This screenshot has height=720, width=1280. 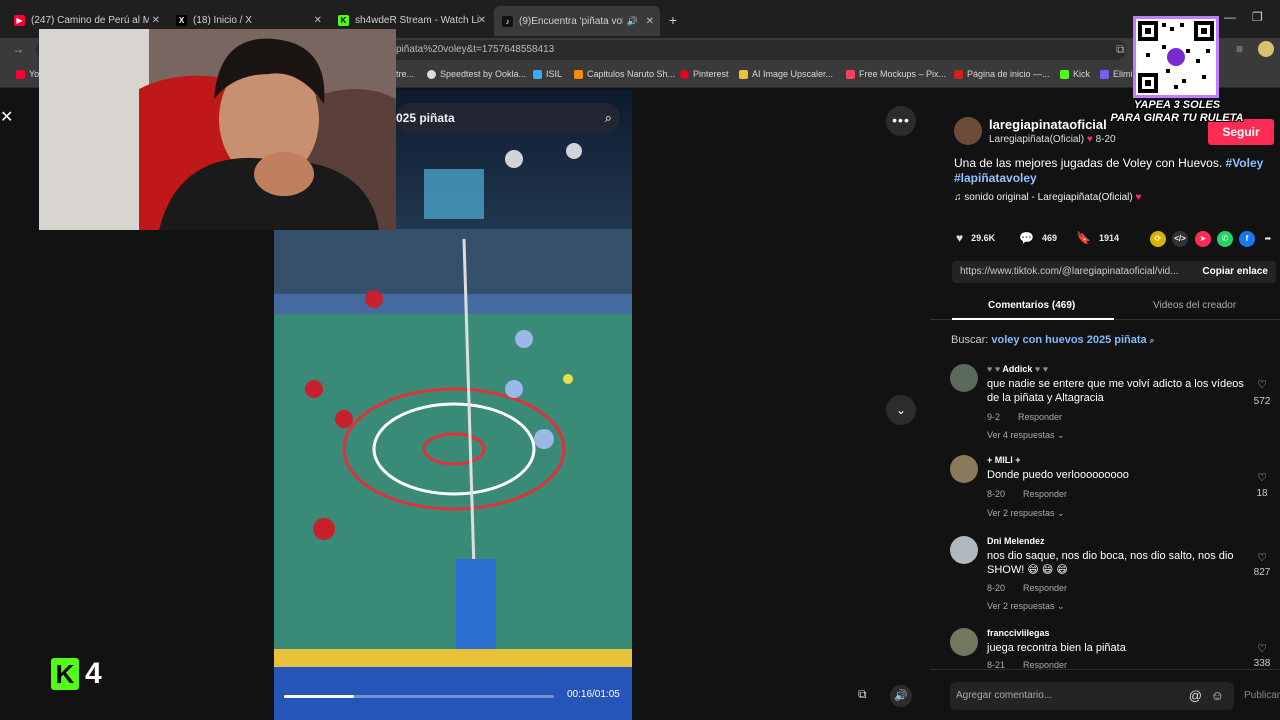 I want to click on author-avatar, so click(x=968, y=131).